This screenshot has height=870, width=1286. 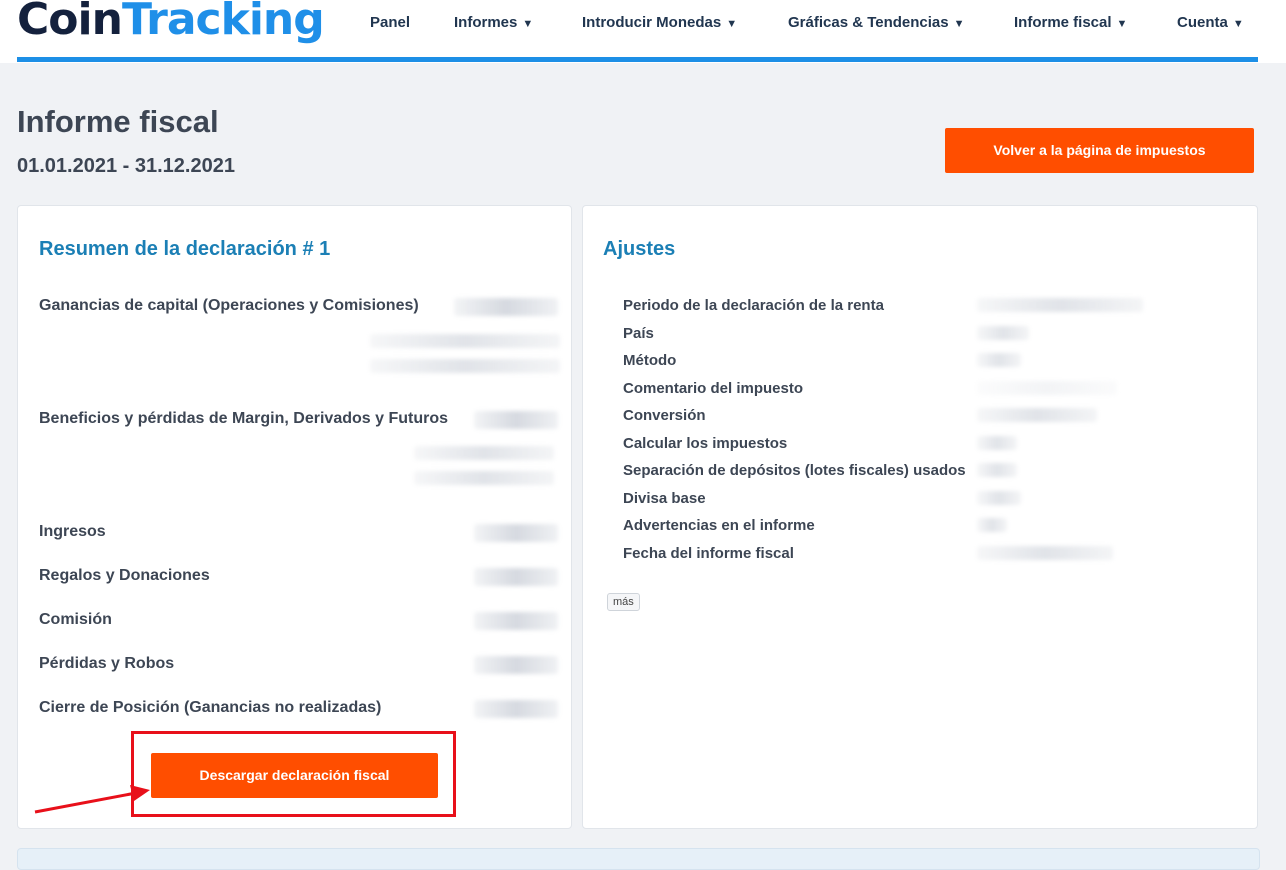 What do you see at coordinates (708, 553) in the screenshot?
I see `setting-report-date: Fecha del informe fiscal` at bounding box center [708, 553].